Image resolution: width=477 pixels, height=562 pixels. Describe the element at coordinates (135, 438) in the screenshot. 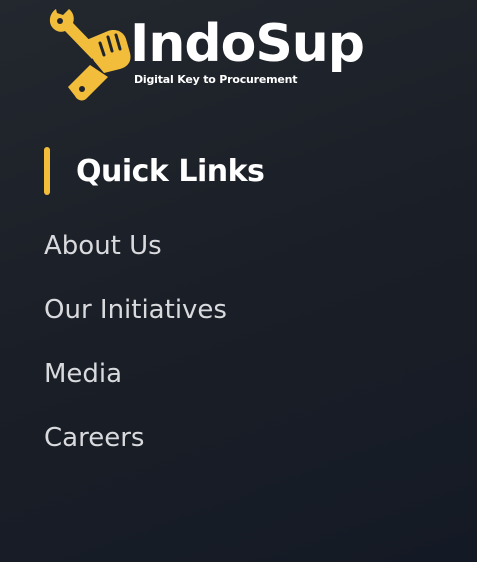

I see `careers-link: Careers` at that location.